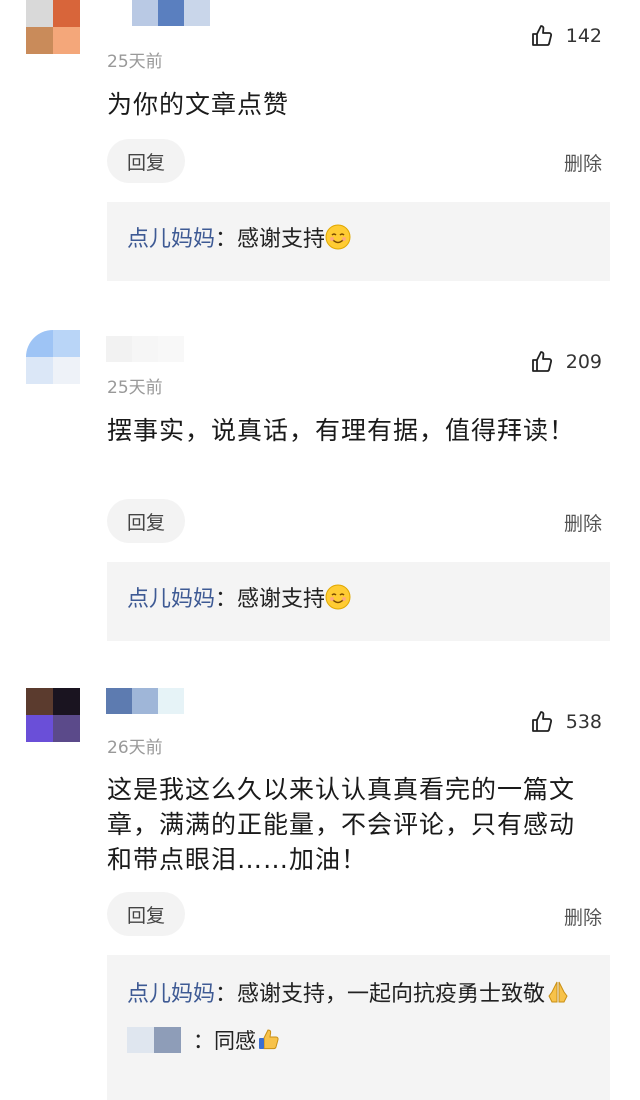 Image resolution: width=640 pixels, height=1100 pixels. I want to click on like-count: 538, so click(583, 722).